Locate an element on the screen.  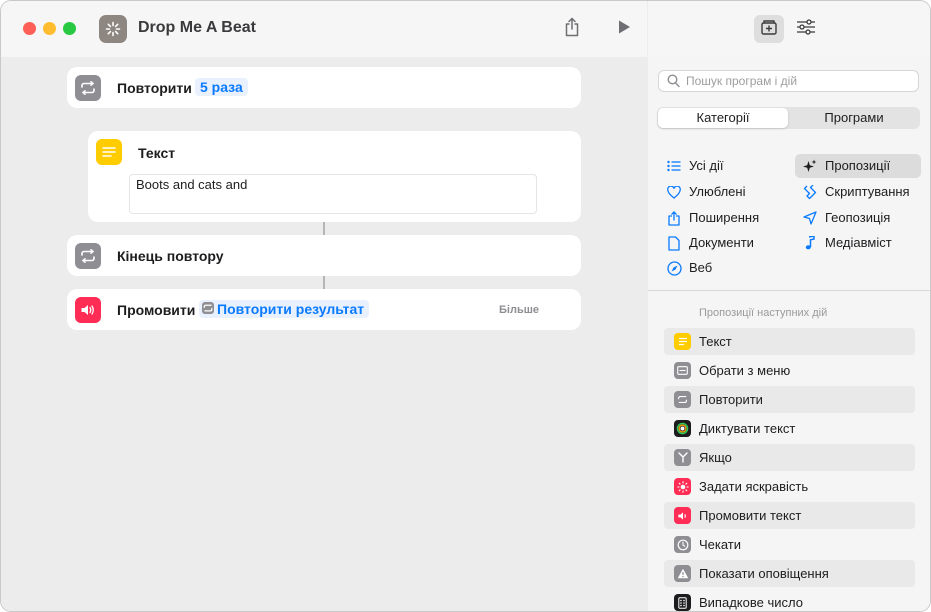
heart-icon is located at coordinates (674, 192).